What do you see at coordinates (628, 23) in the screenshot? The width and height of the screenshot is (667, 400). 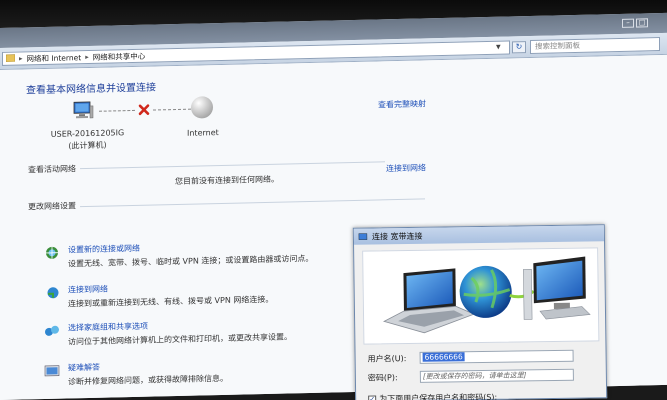 I see `minimize-button: –` at bounding box center [628, 23].